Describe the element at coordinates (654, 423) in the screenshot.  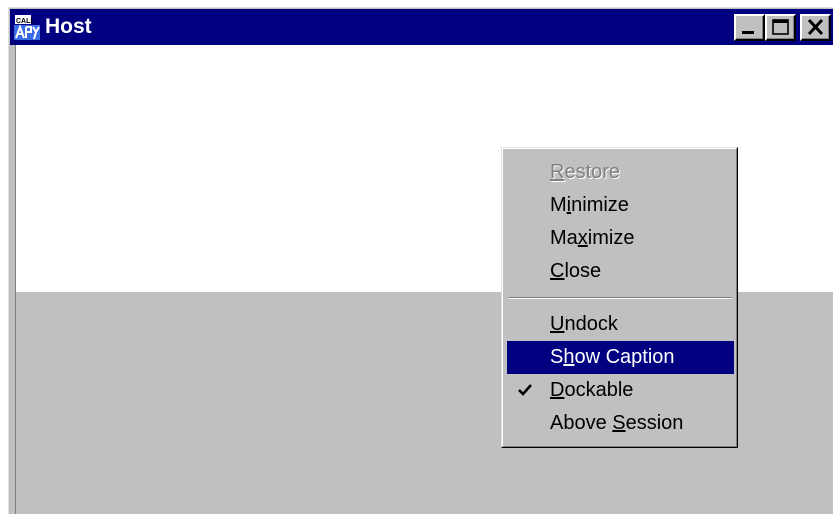
I see `menu-item-label: ession` at that location.